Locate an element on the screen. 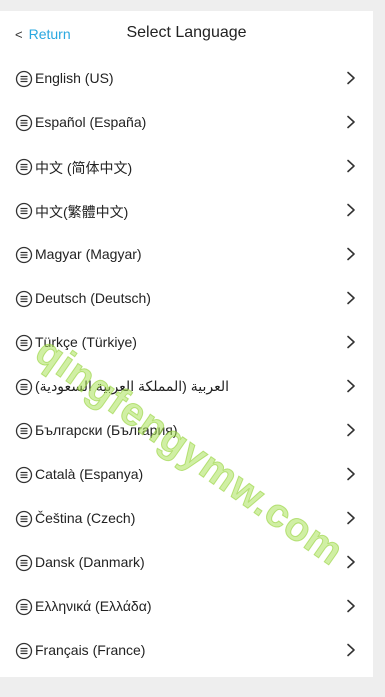 This screenshot has height=697, width=385. language-label: العربية (المملكة العربية السعودية) is located at coordinates (132, 386).